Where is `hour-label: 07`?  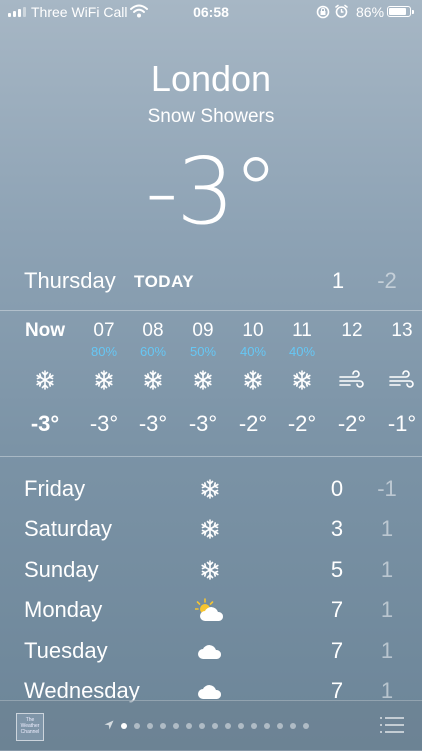 hour-label: 07 is located at coordinates (104, 330).